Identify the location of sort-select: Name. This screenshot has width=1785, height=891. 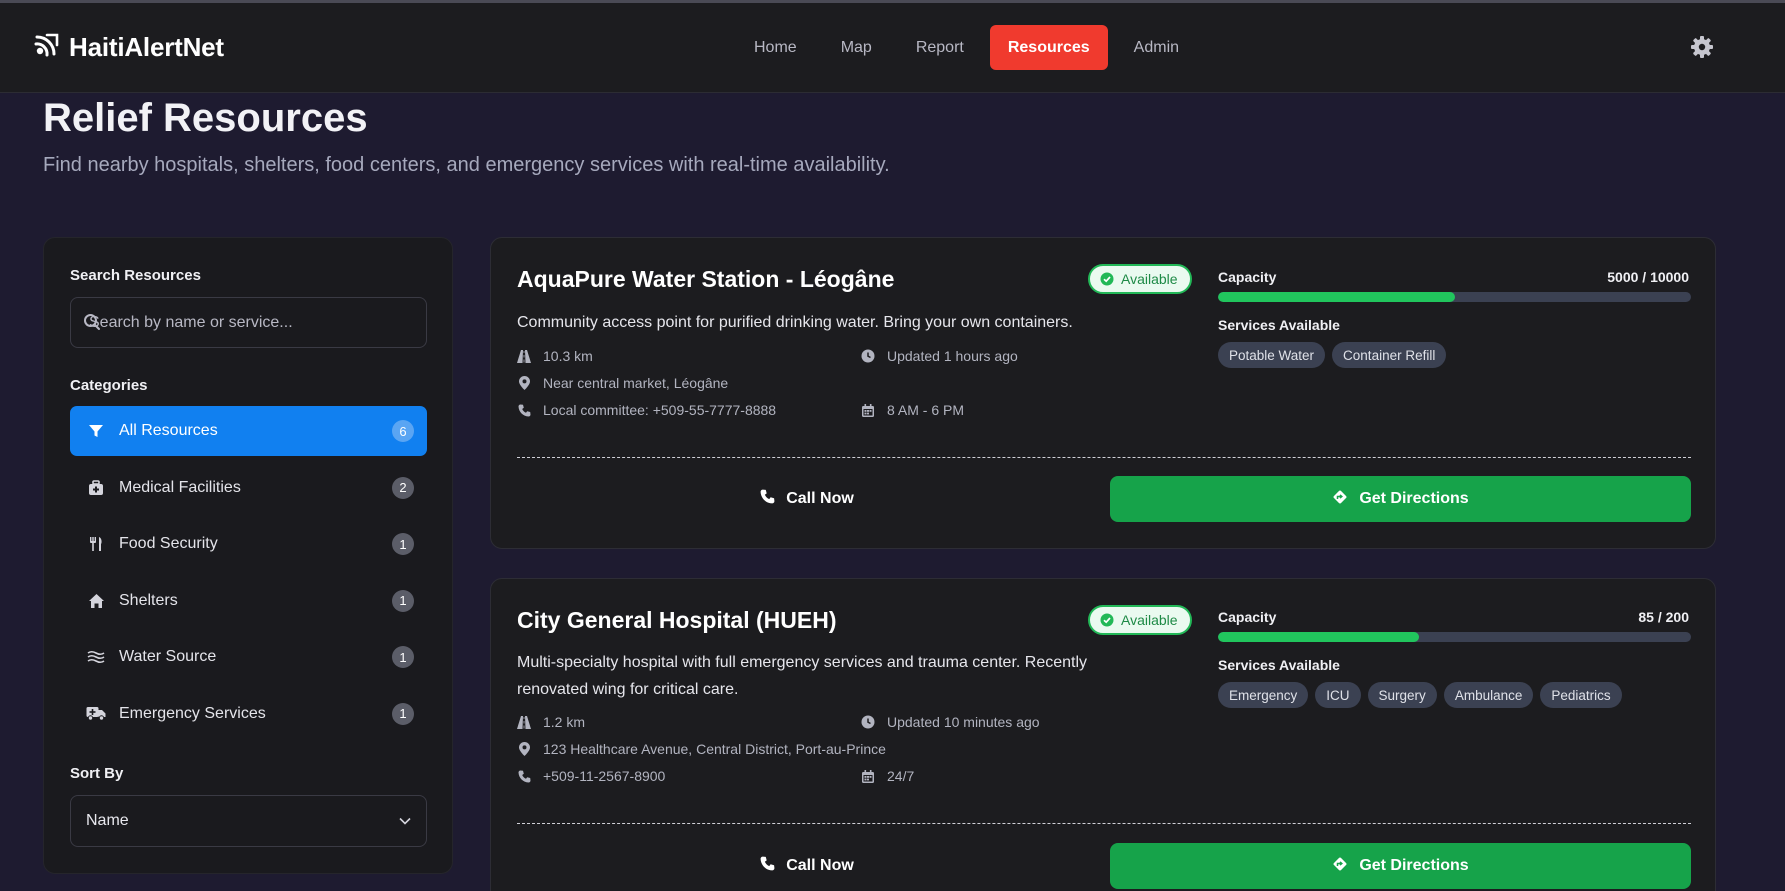
(248, 821).